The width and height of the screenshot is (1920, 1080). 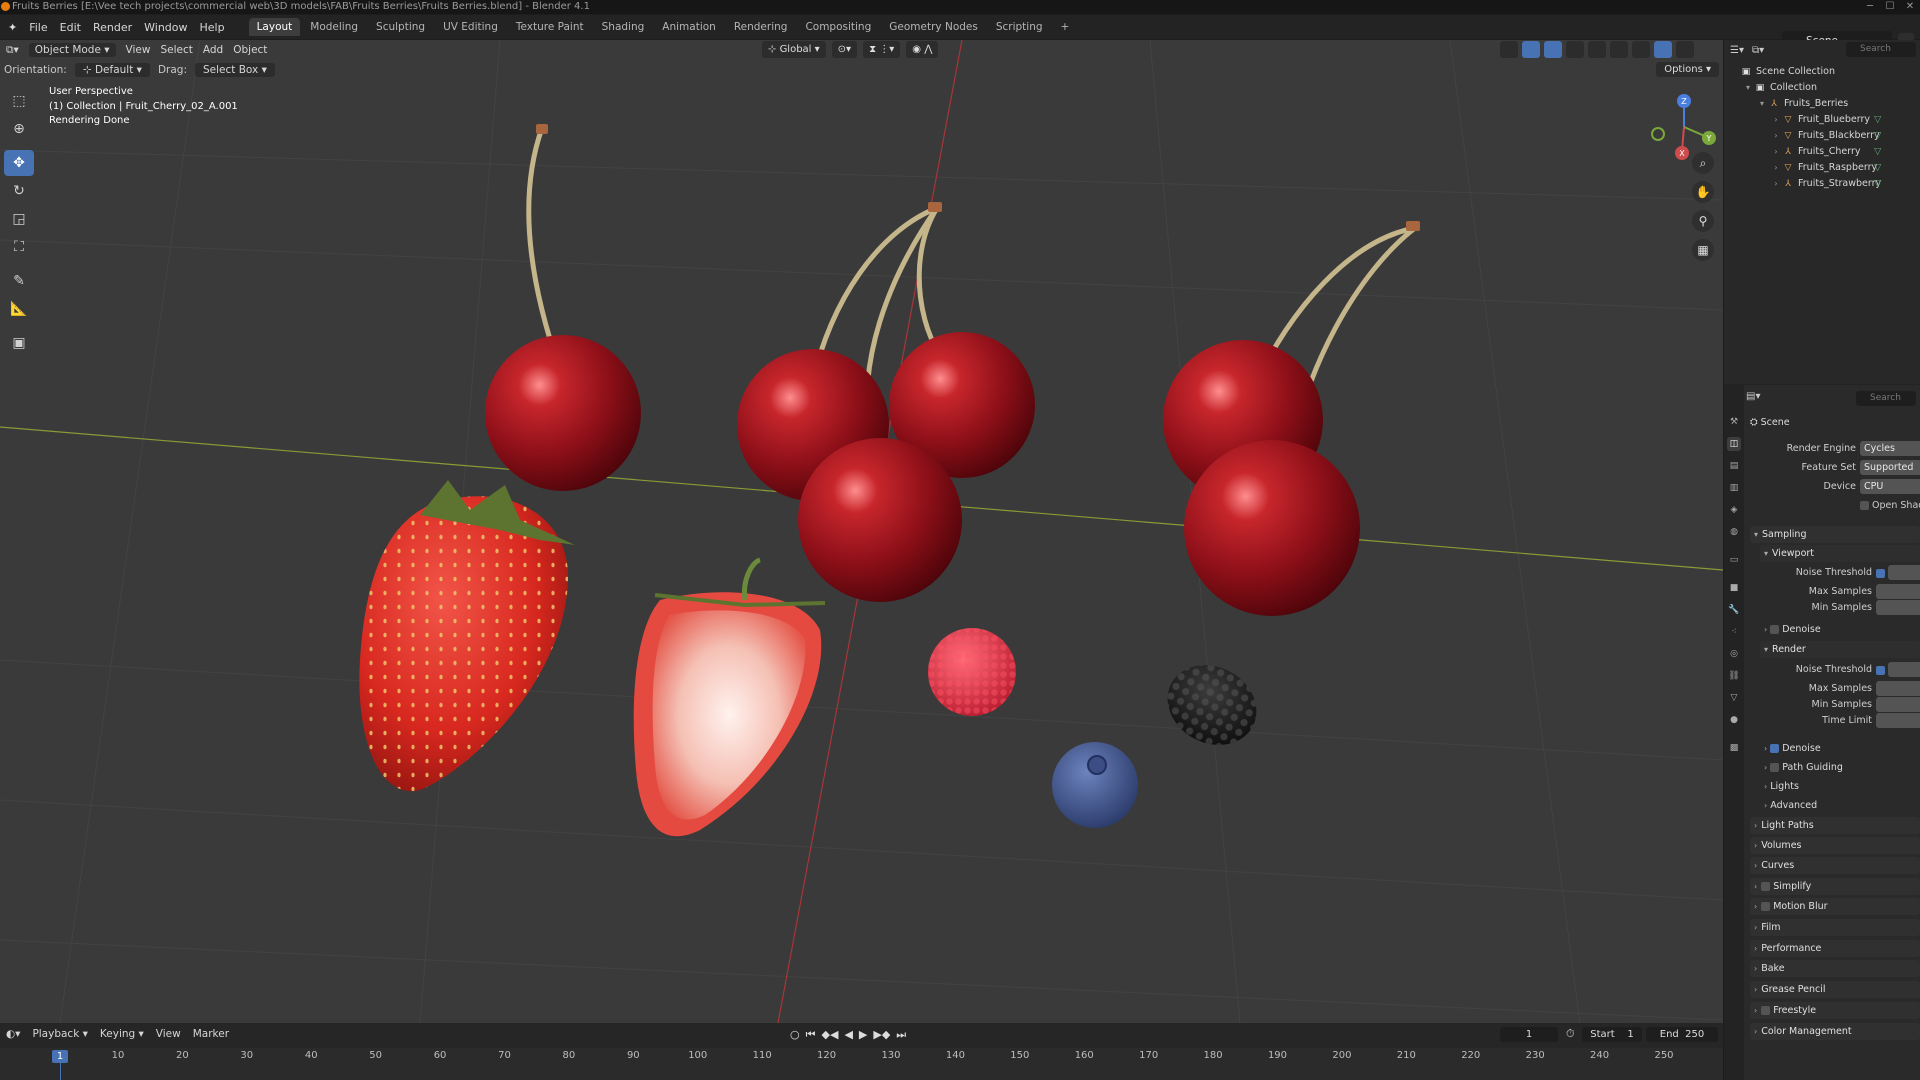 I want to click on pivot-icon: ⊙▾, so click(x=844, y=49).